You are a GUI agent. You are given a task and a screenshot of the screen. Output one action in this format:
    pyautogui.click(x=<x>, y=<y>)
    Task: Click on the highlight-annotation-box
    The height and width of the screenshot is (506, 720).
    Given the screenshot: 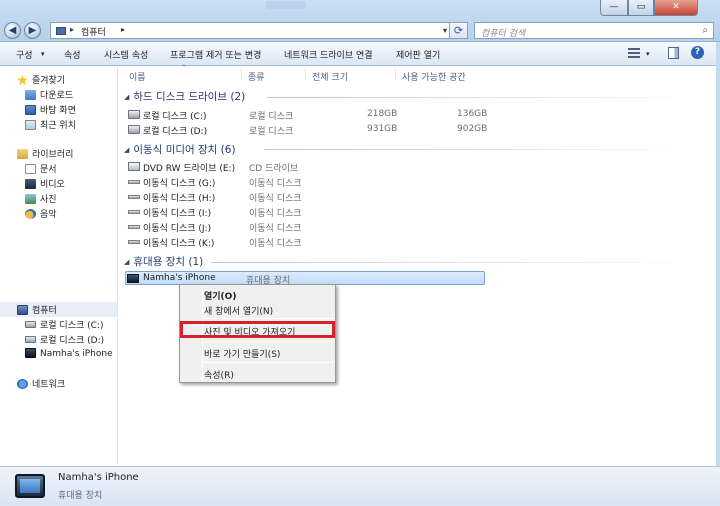 What is the action you would take?
    pyautogui.click(x=257, y=329)
    